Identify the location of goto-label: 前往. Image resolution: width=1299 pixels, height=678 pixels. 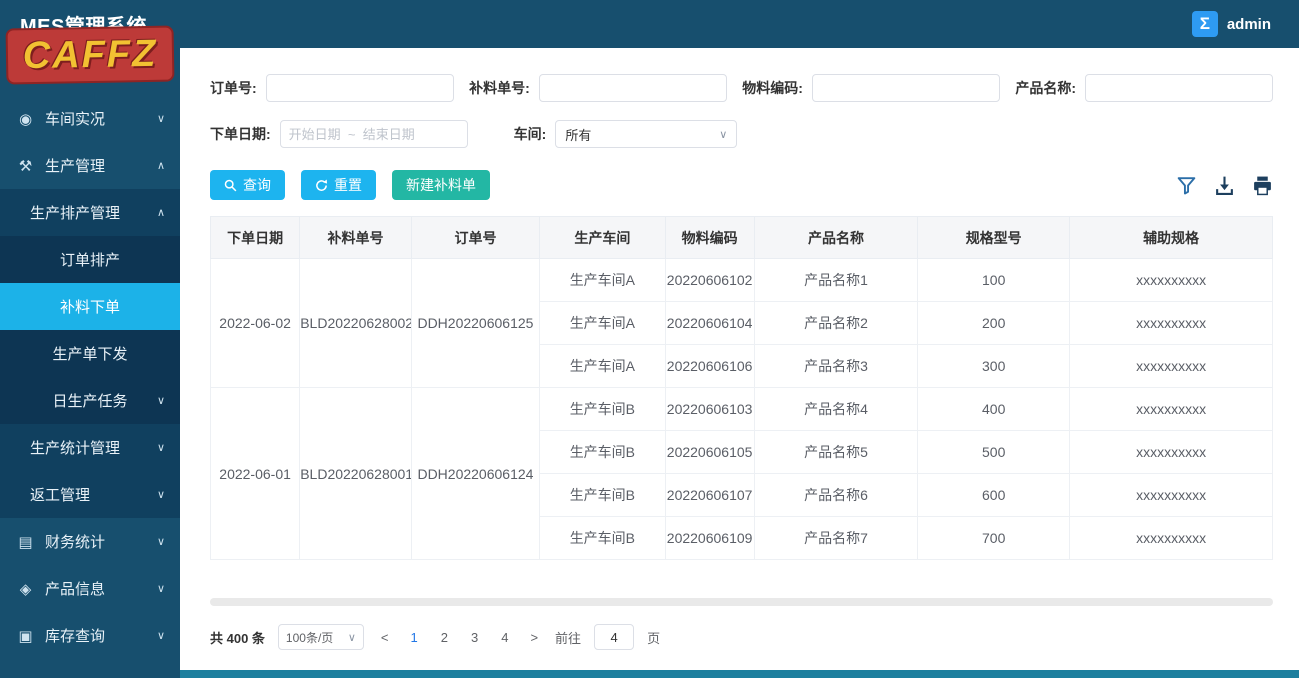
(568, 638).